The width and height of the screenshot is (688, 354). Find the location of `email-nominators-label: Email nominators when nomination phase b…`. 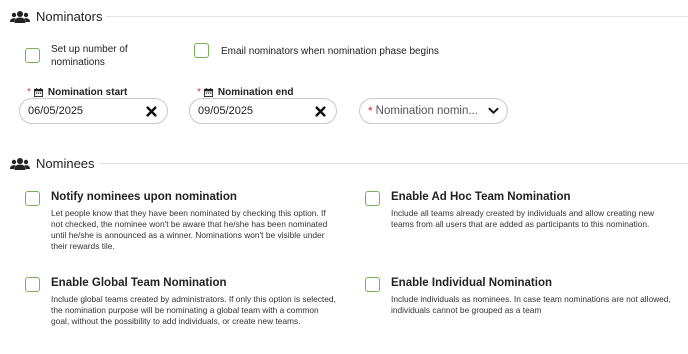

email-nominators-label: Email nominators when nomination phase b… is located at coordinates (330, 51).